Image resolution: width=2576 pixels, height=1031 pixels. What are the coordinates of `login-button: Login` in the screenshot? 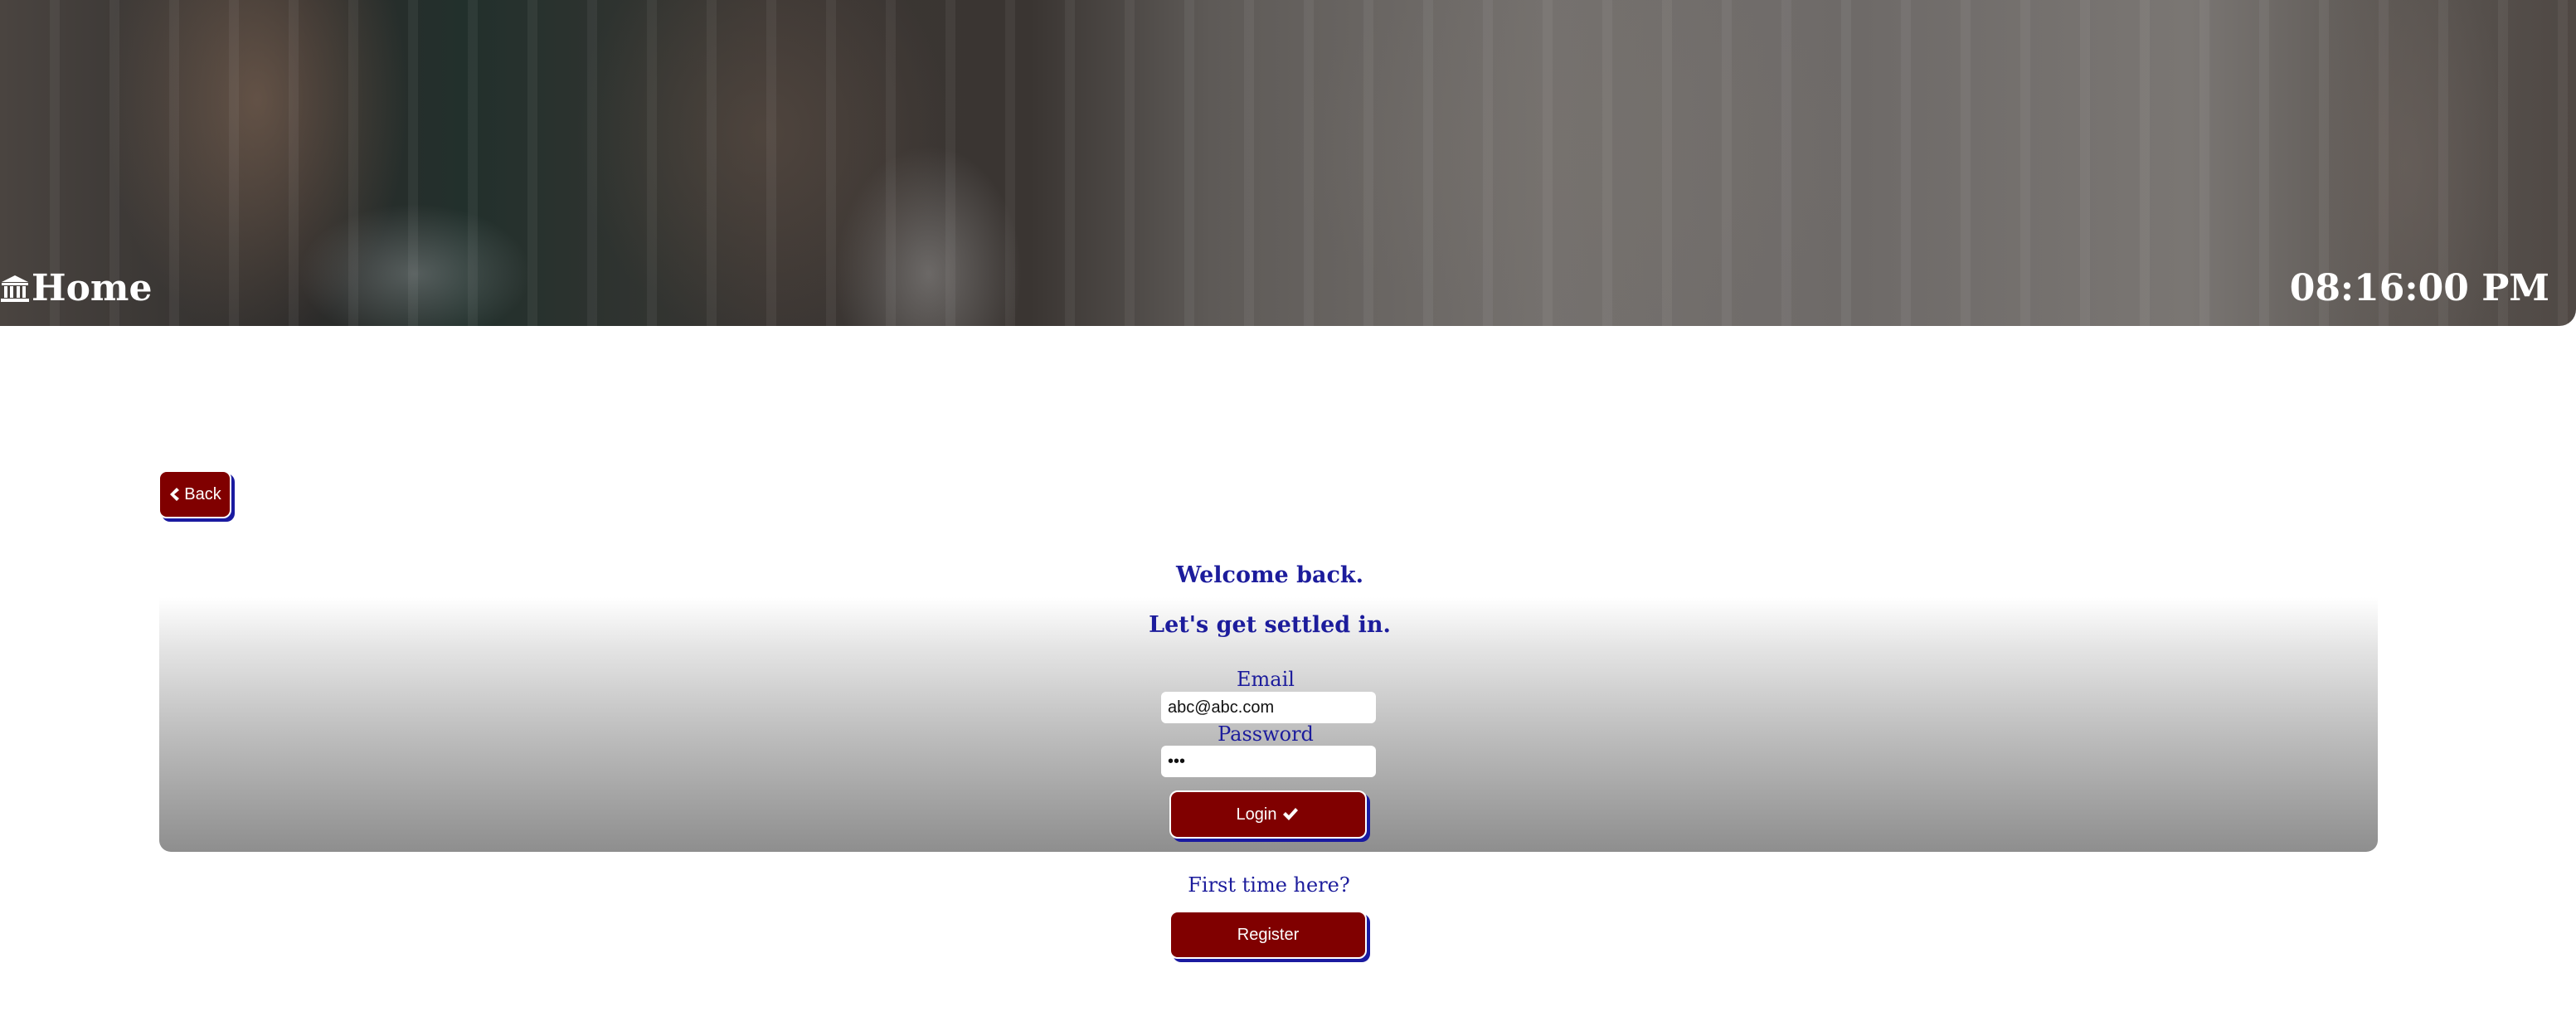 It's located at (1268, 814).